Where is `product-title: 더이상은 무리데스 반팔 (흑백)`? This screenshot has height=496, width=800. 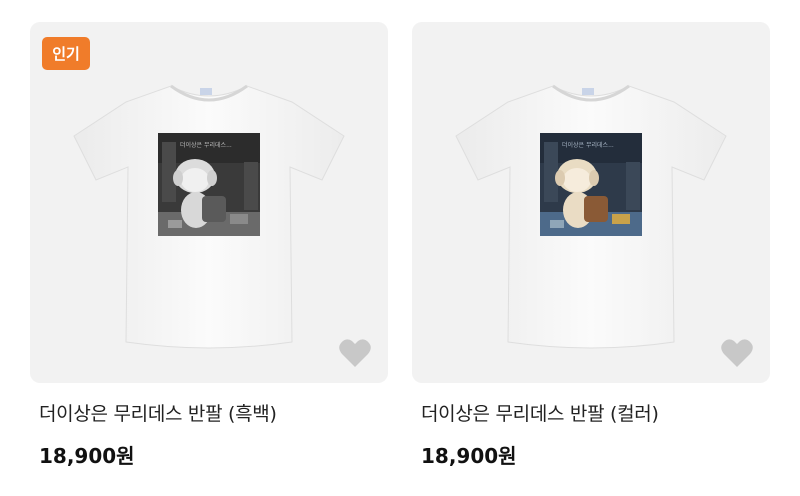
product-title: 더이상은 무리데스 반팔 (흑백) is located at coordinates (213, 412).